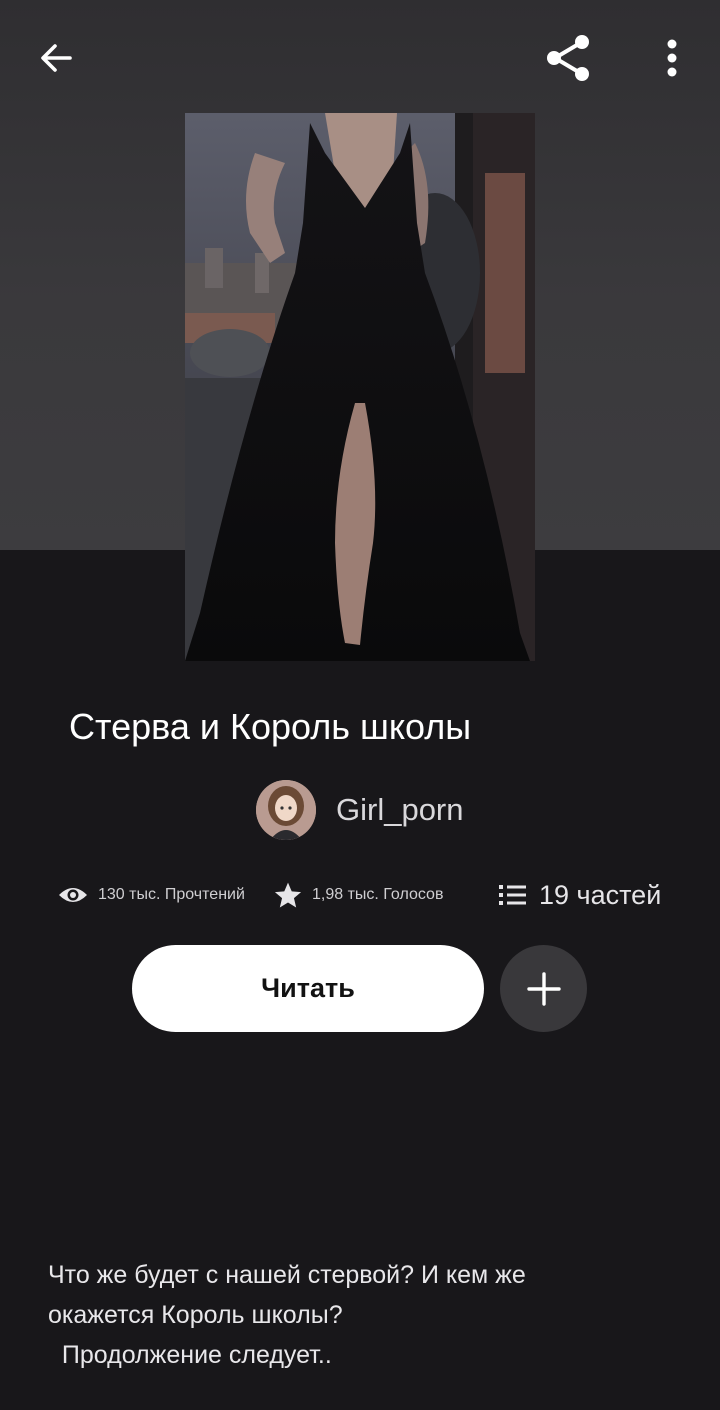 This screenshot has width=720, height=1410. I want to click on share-button, so click(568, 58).